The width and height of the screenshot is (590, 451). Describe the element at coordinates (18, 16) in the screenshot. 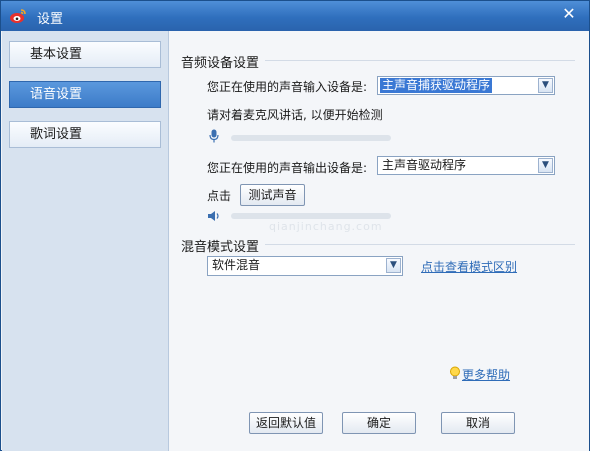

I see `weibo-logo-icon` at that location.